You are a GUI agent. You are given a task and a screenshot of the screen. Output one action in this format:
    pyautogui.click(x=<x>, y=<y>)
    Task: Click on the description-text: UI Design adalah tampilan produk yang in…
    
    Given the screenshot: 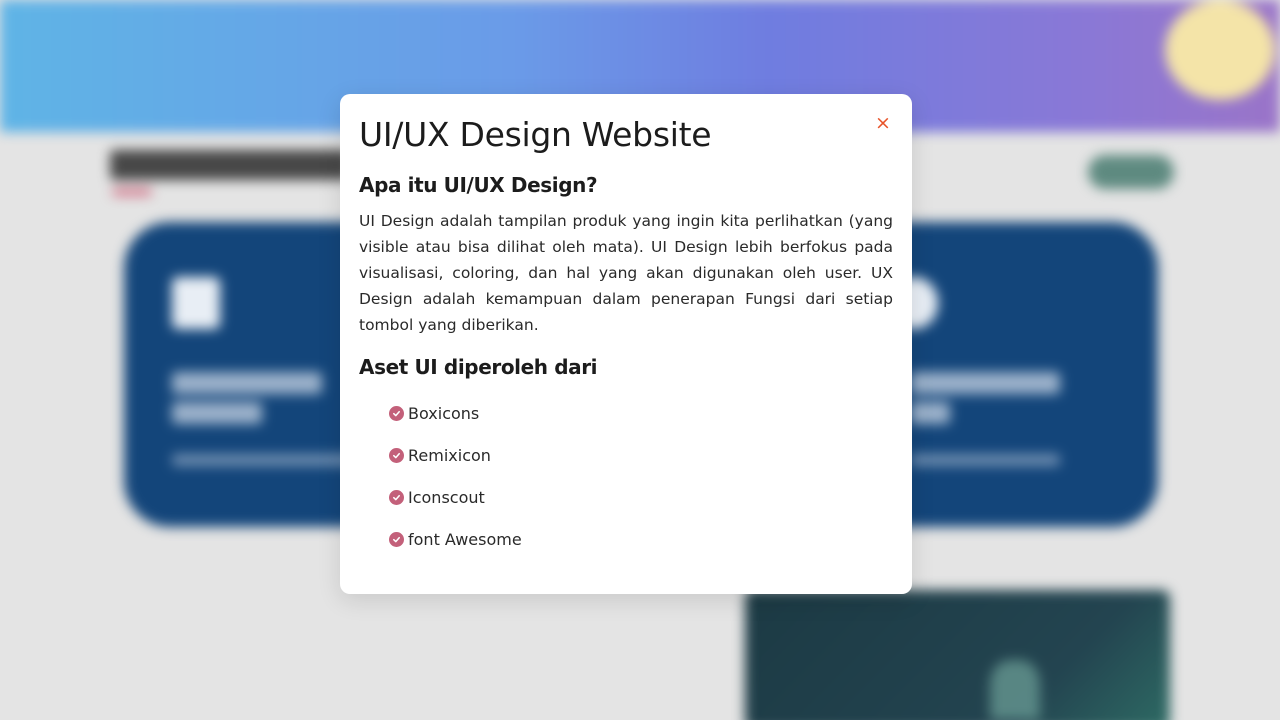 What is the action you would take?
    pyautogui.click(x=626, y=273)
    